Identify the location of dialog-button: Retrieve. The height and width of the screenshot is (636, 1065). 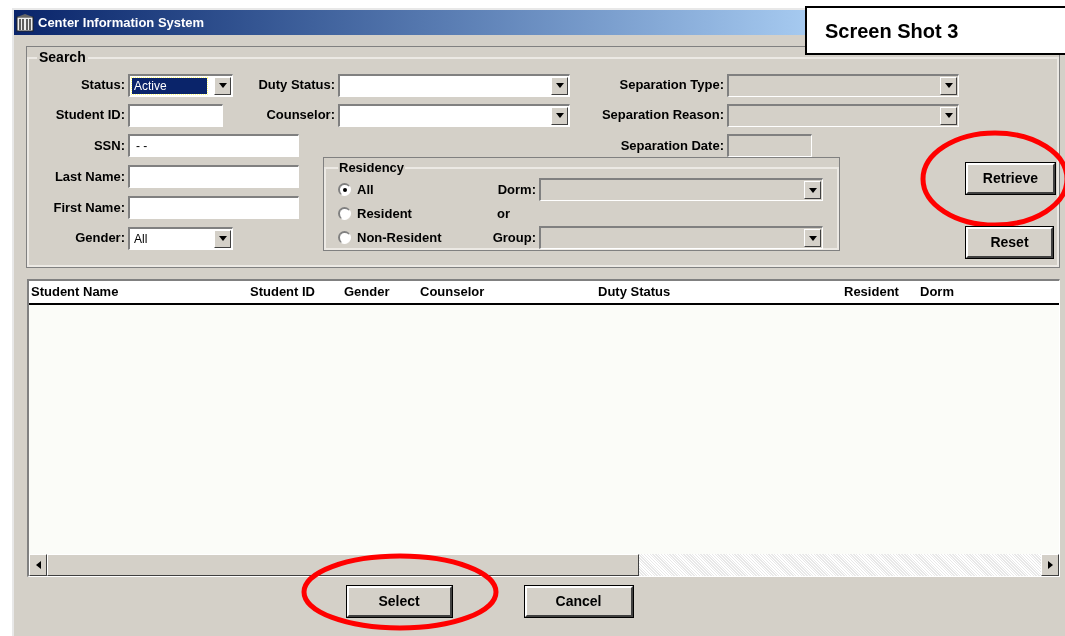
(1010, 178).